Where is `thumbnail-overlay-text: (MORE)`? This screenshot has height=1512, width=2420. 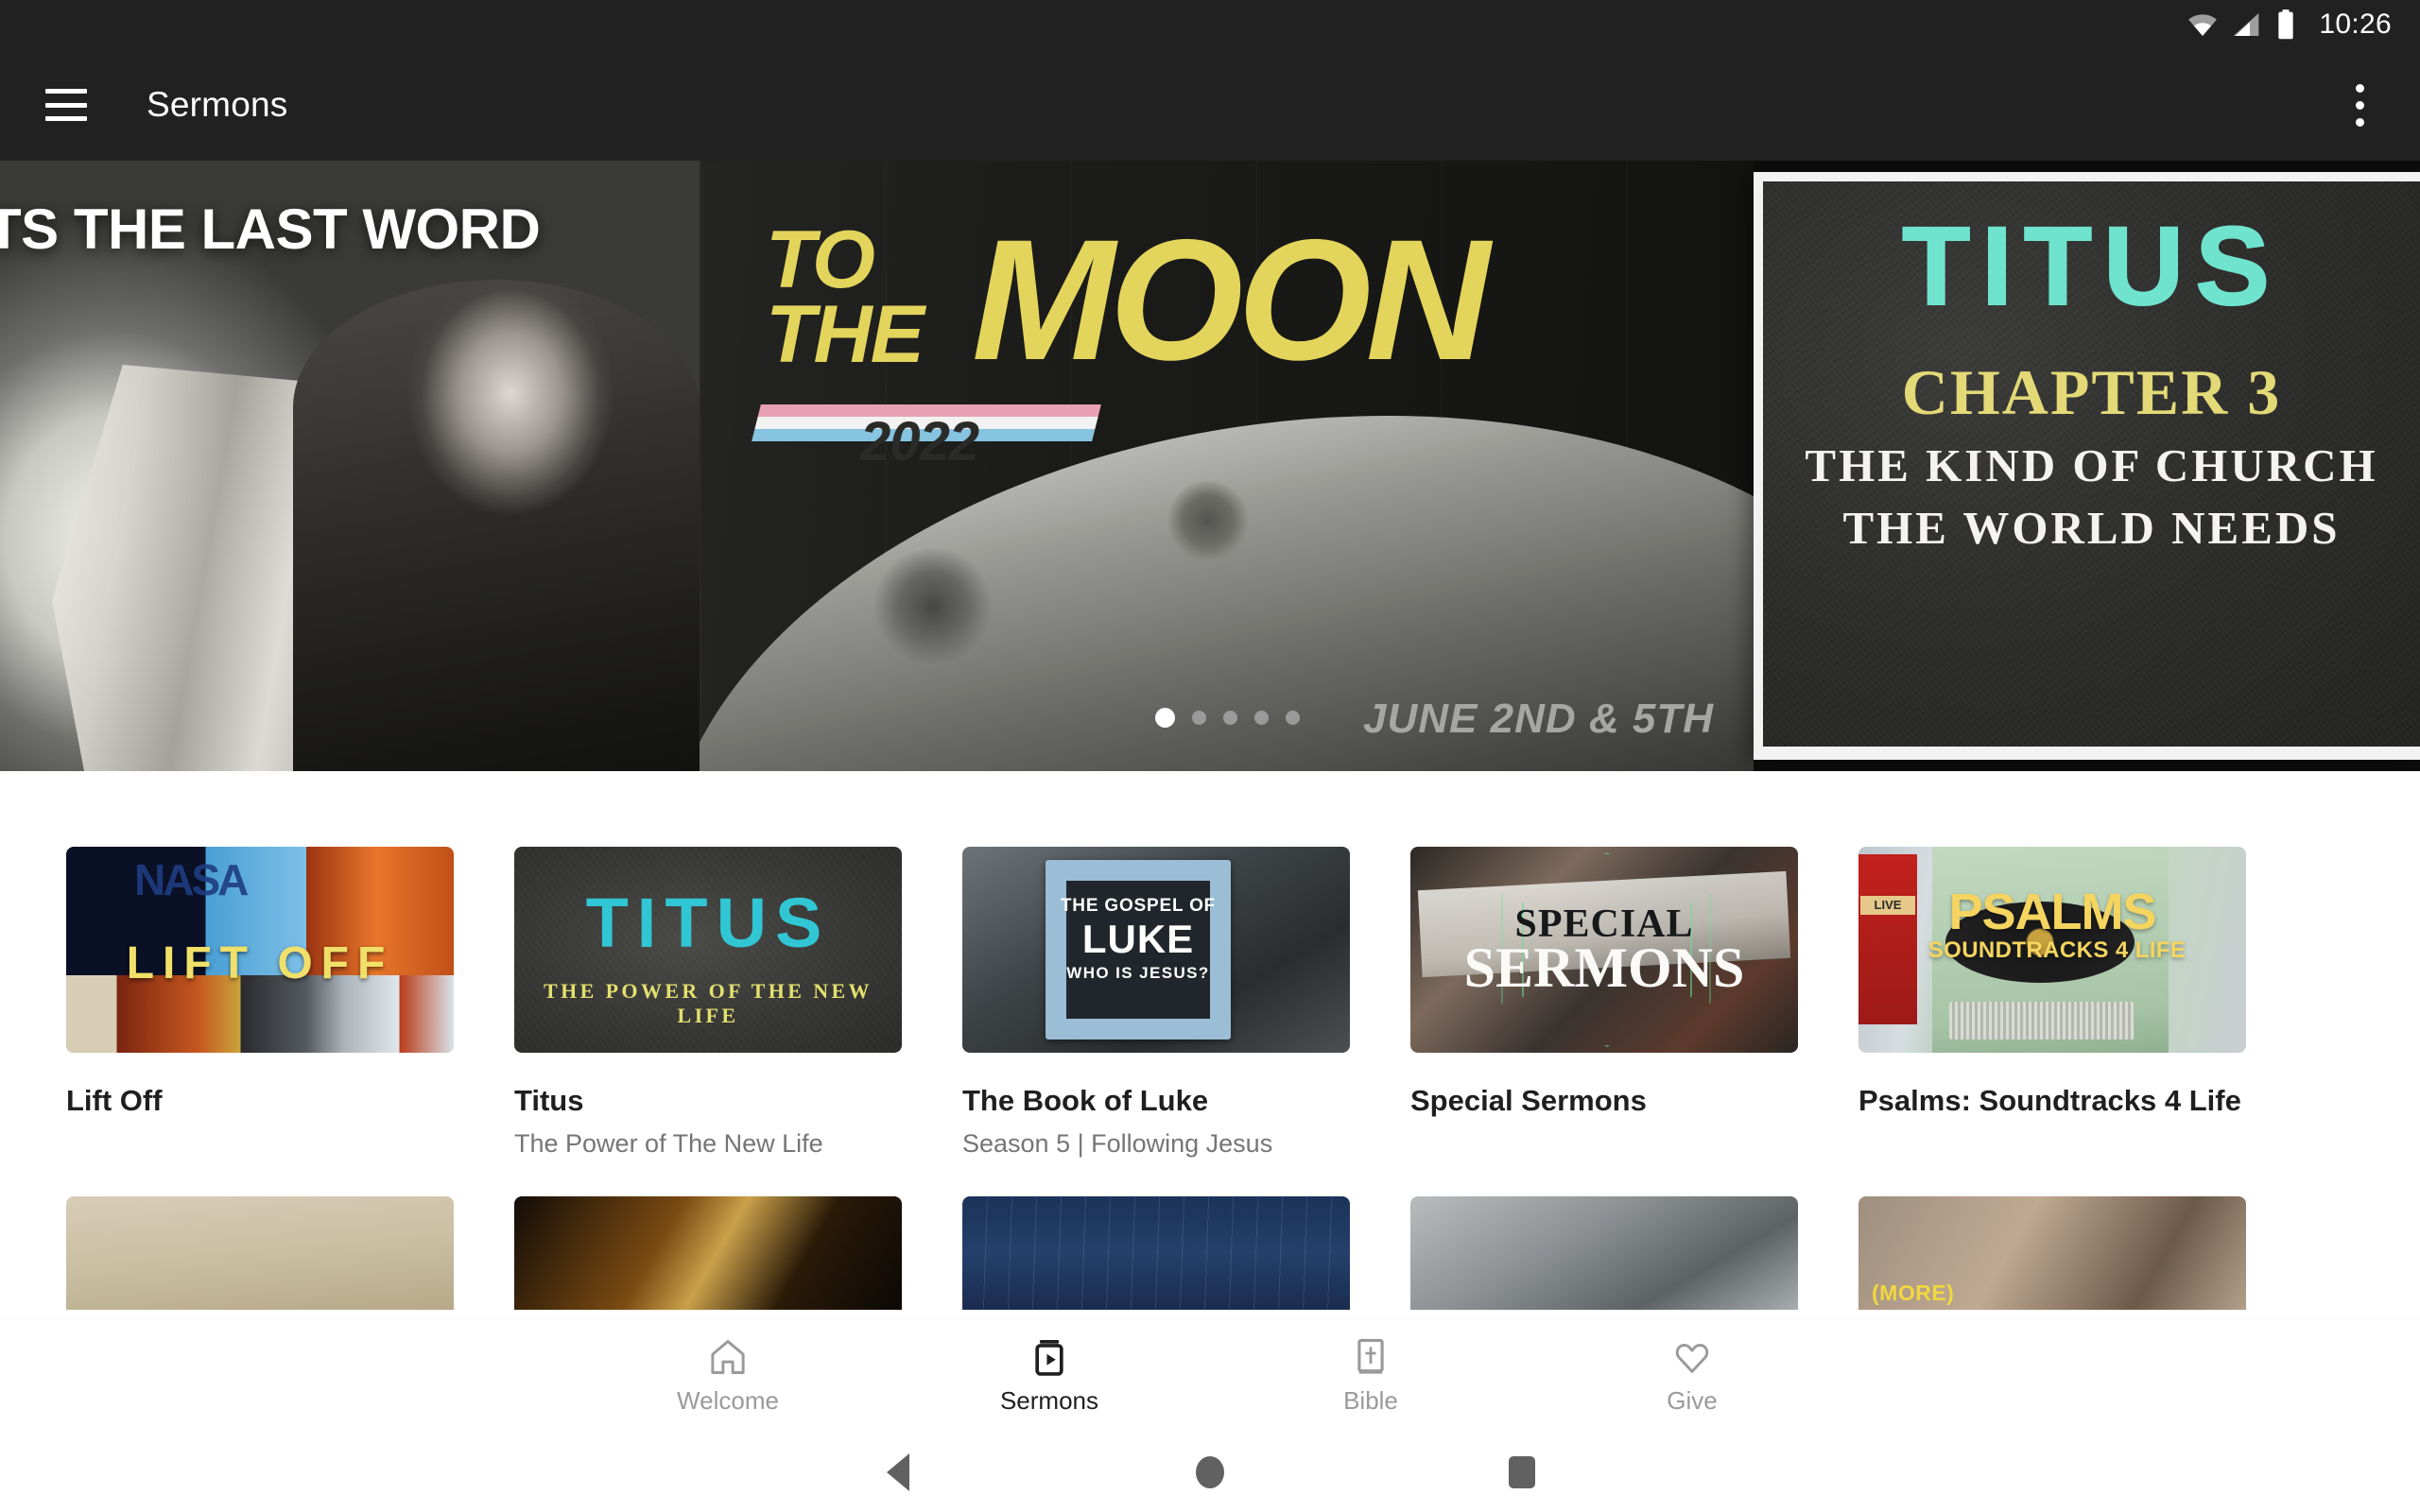 thumbnail-overlay-text: (MORE) is located at coordinates (1914, 1293).